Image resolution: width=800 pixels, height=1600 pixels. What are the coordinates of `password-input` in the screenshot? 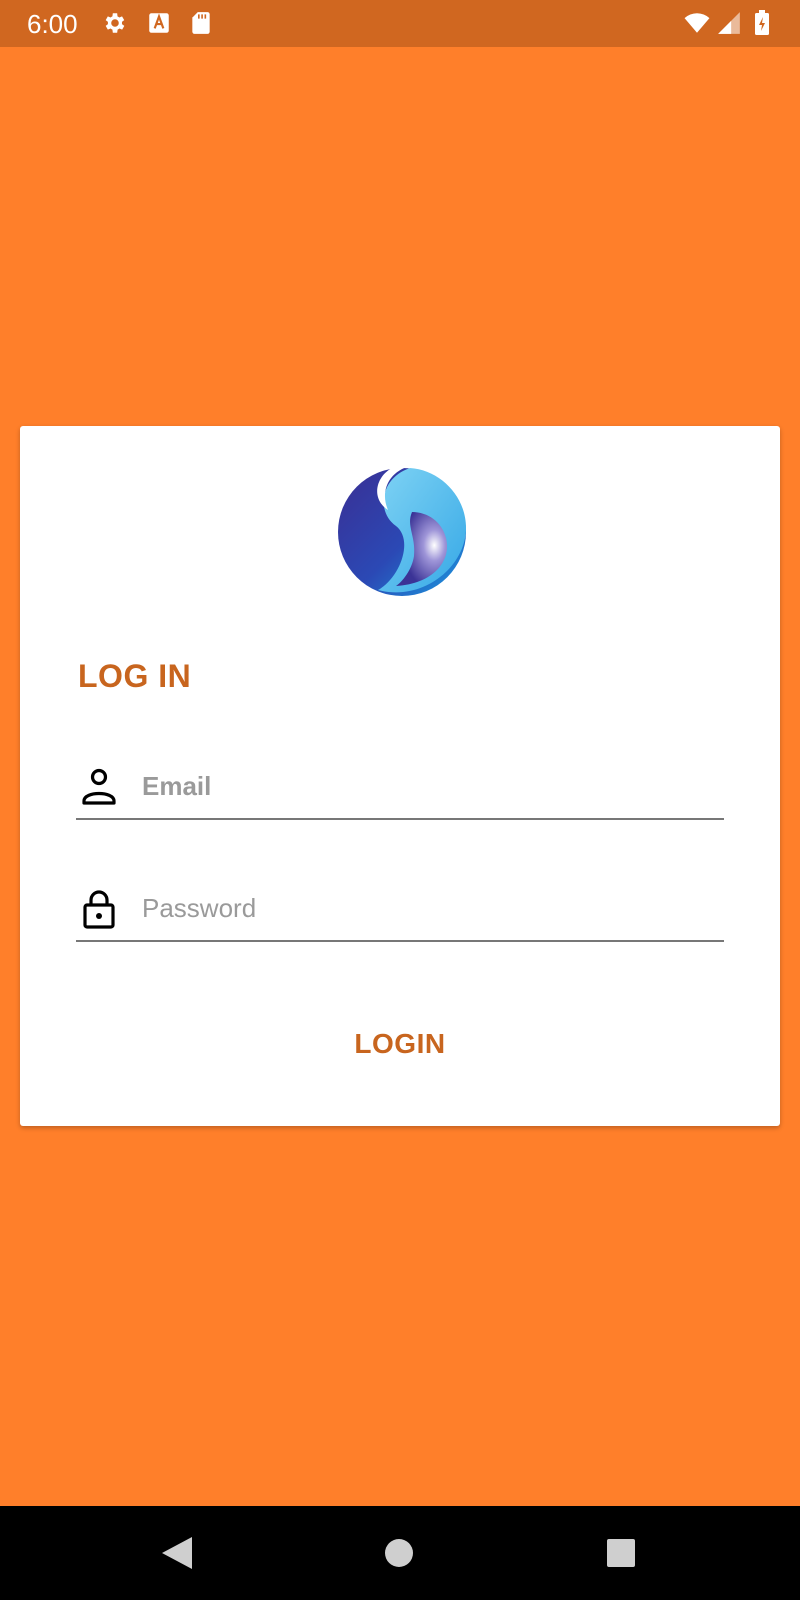 It's located at (427, 908).